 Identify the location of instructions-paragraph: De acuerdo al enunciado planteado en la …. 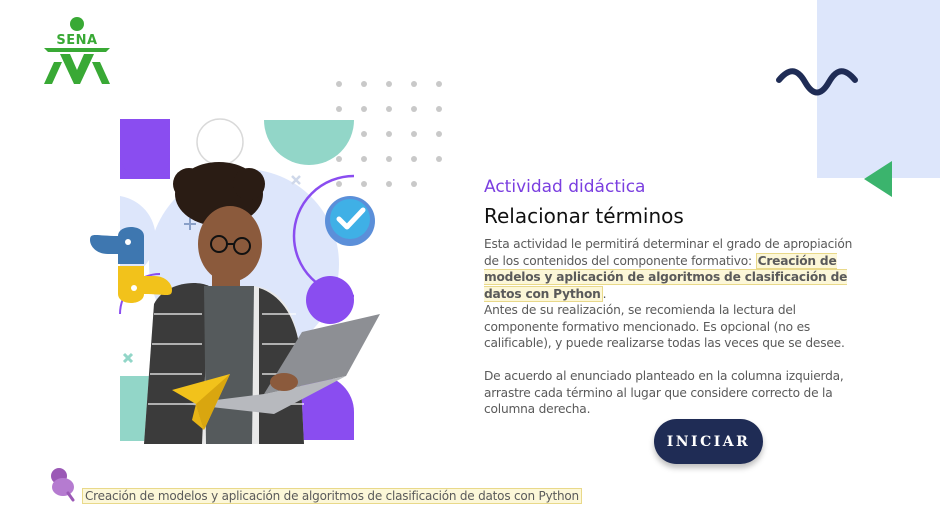
(664, 392).